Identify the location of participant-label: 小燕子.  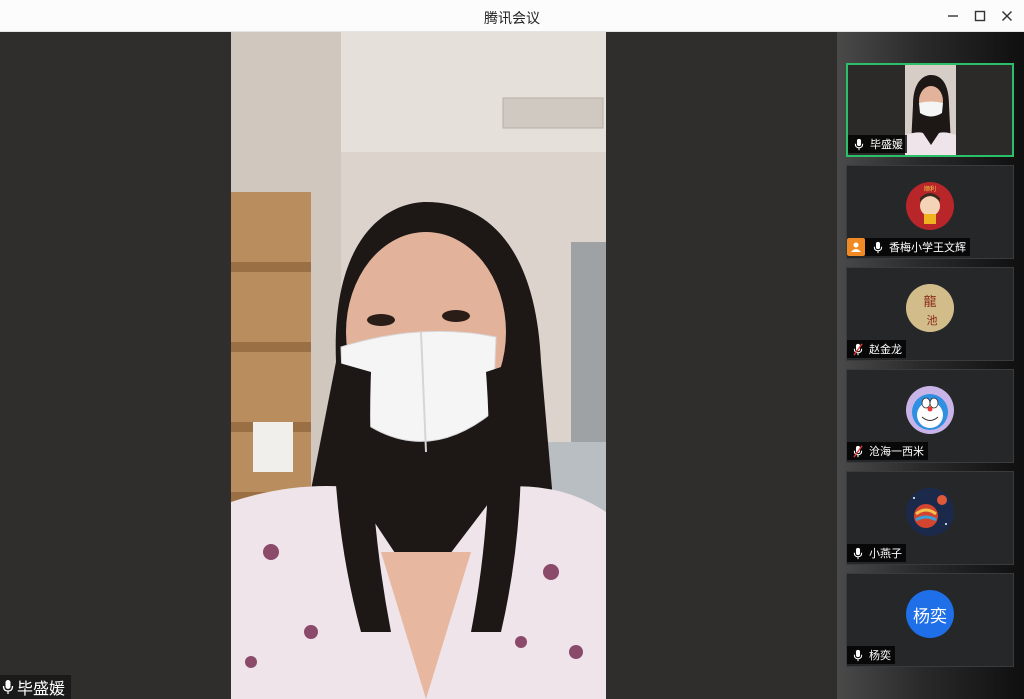
(876, 553).